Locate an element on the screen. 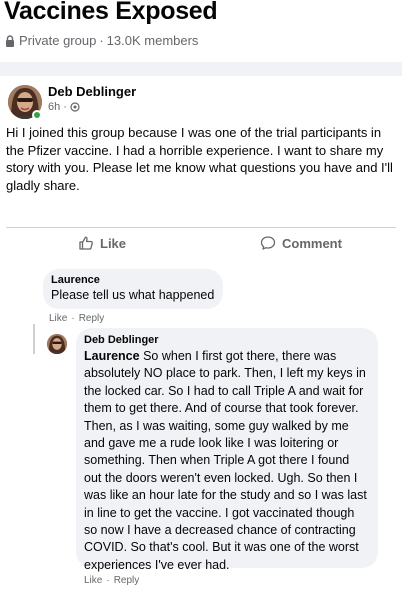  member-count: 13.0K members is located at coordinates (153, 40).